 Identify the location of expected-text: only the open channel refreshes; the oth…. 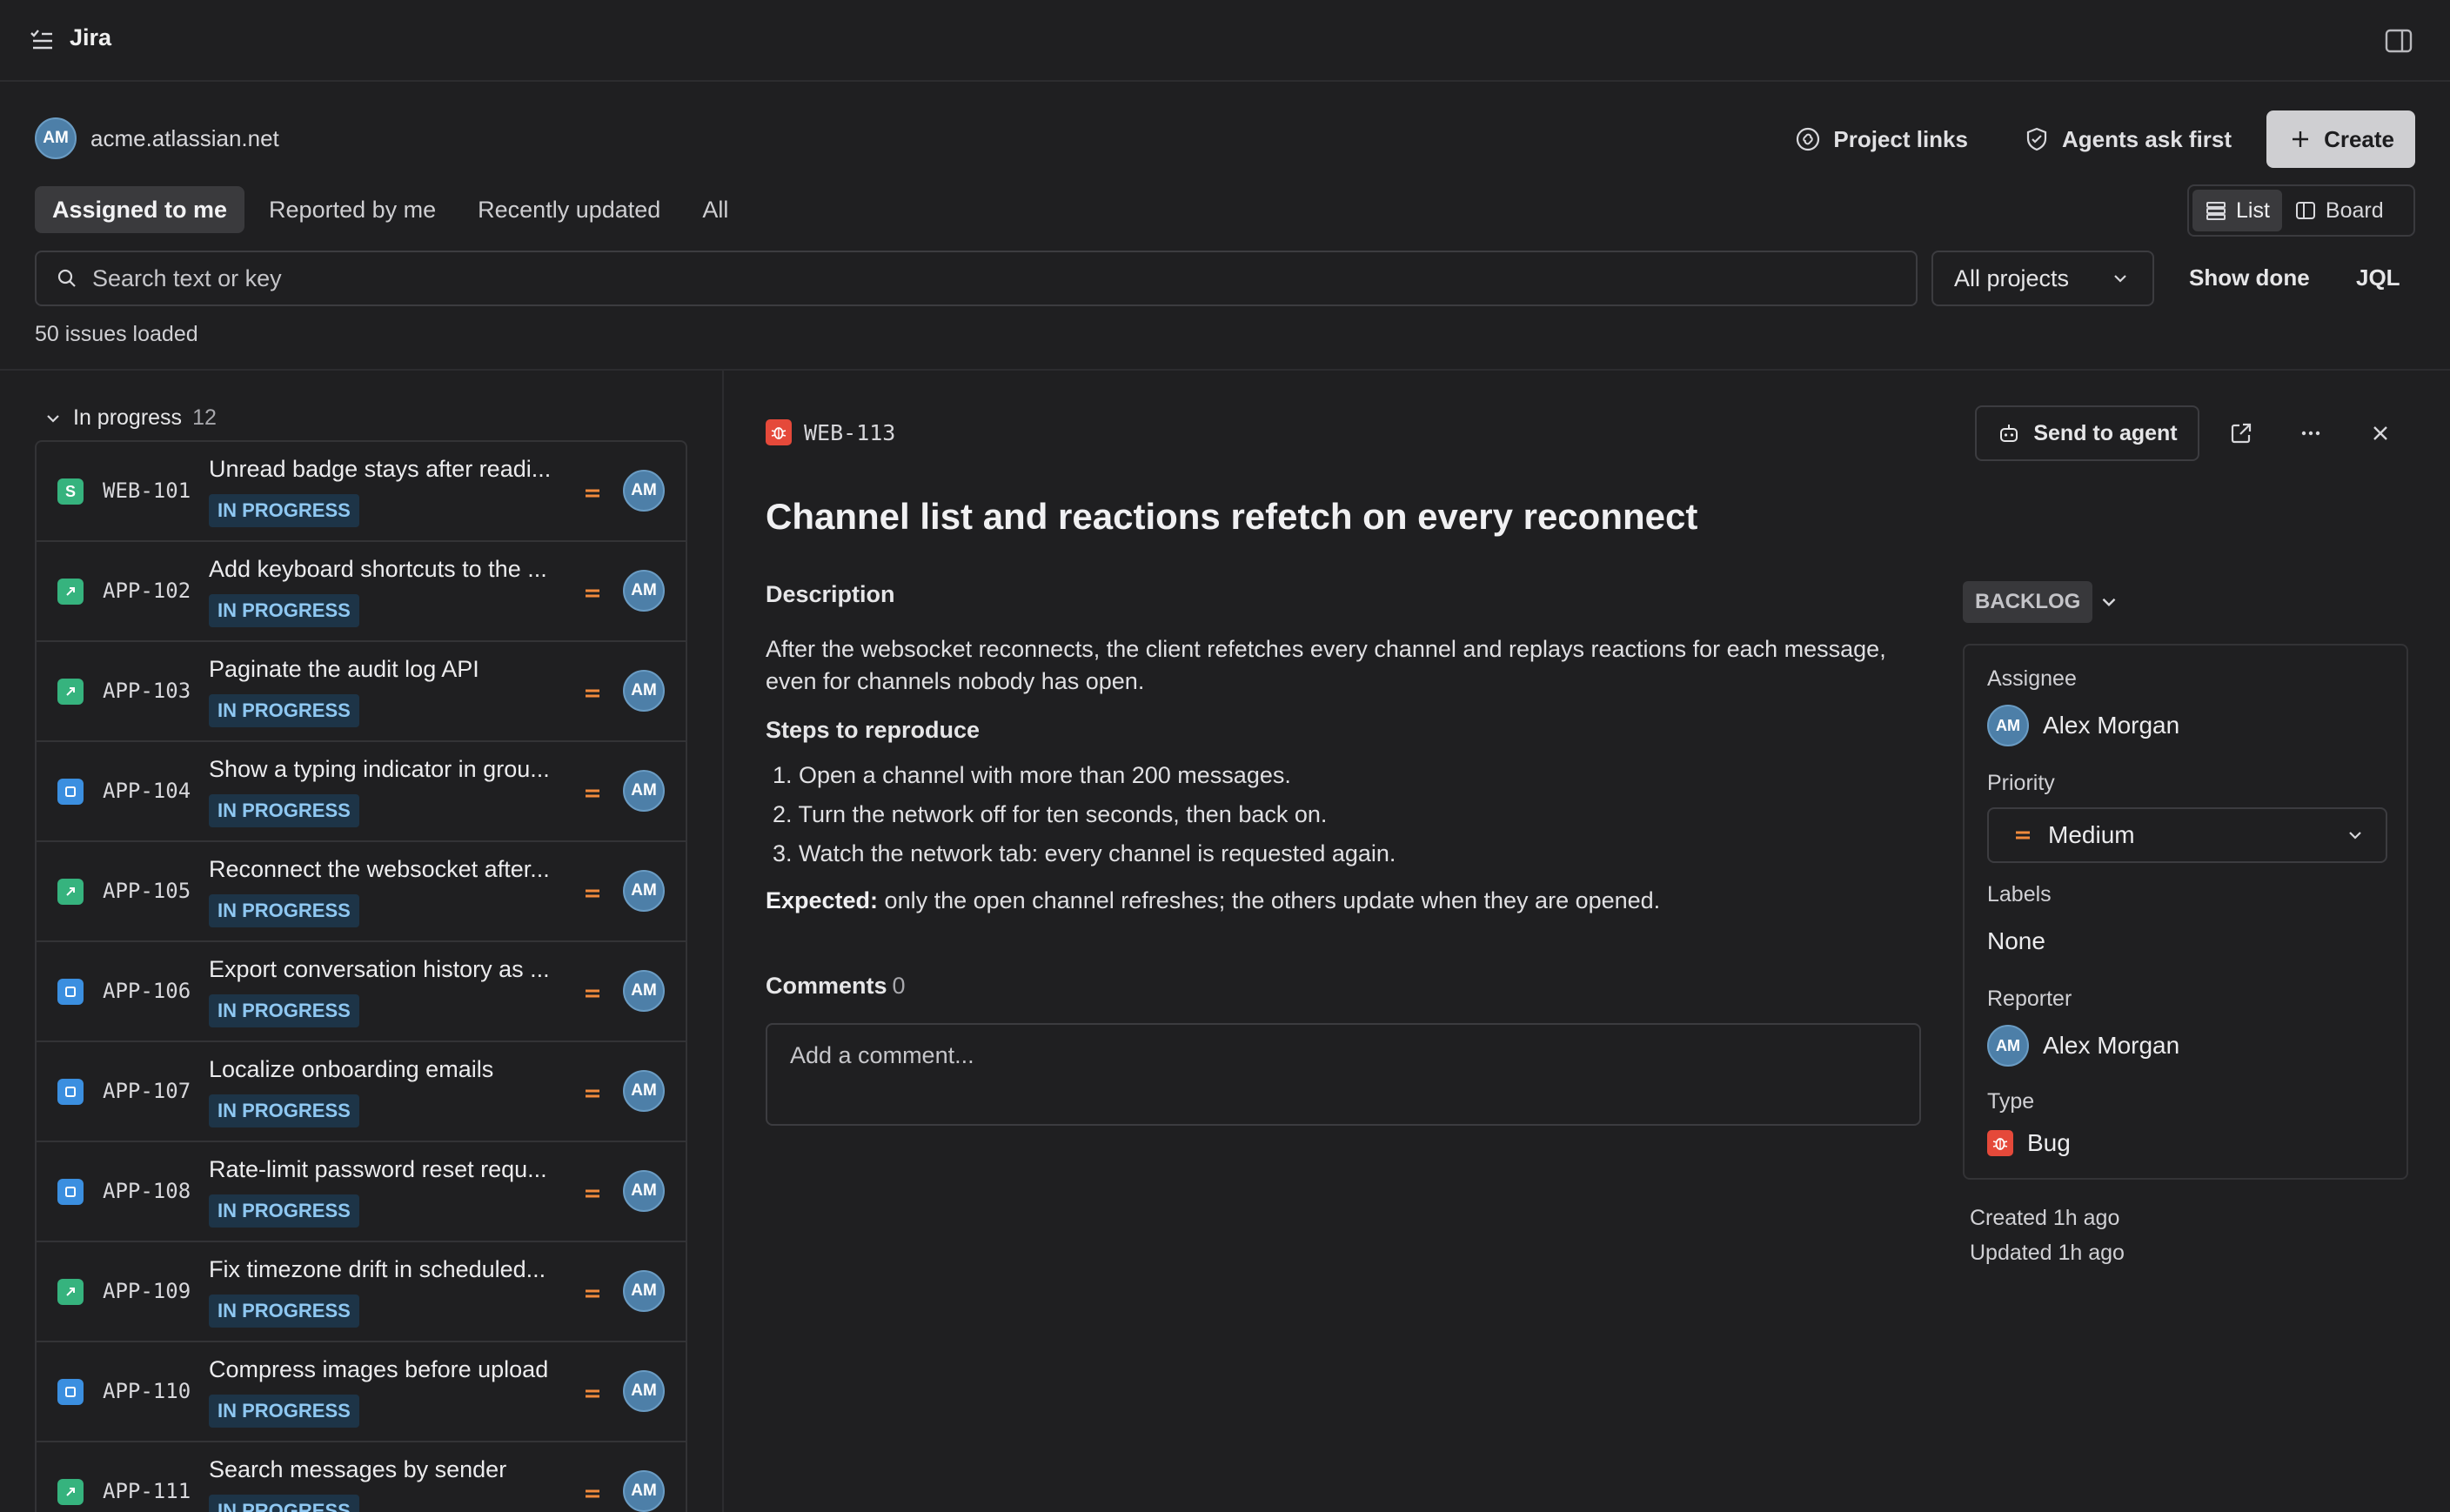
(1269, 900).